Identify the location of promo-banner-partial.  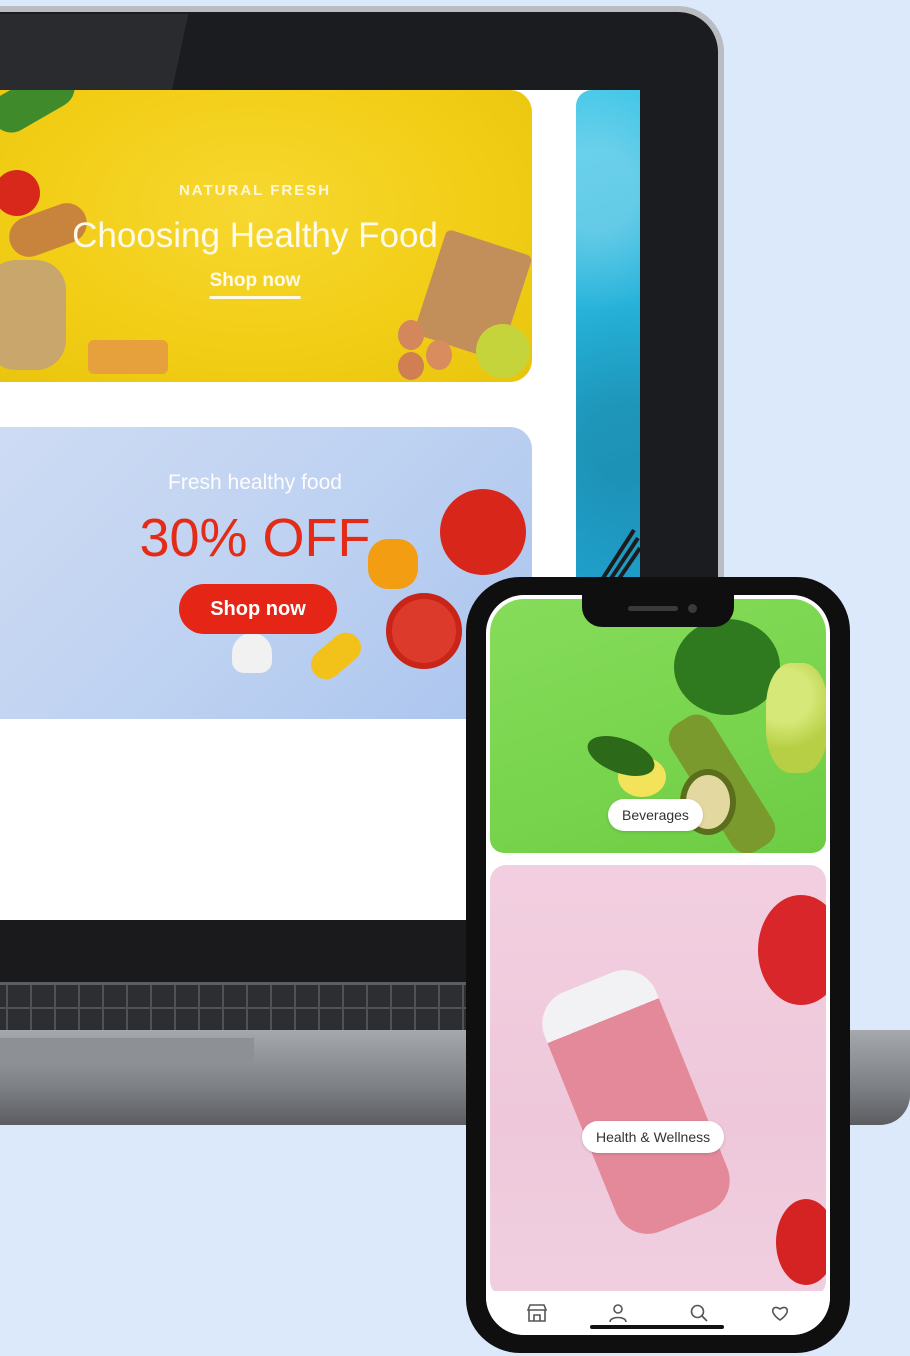
(608, 340).